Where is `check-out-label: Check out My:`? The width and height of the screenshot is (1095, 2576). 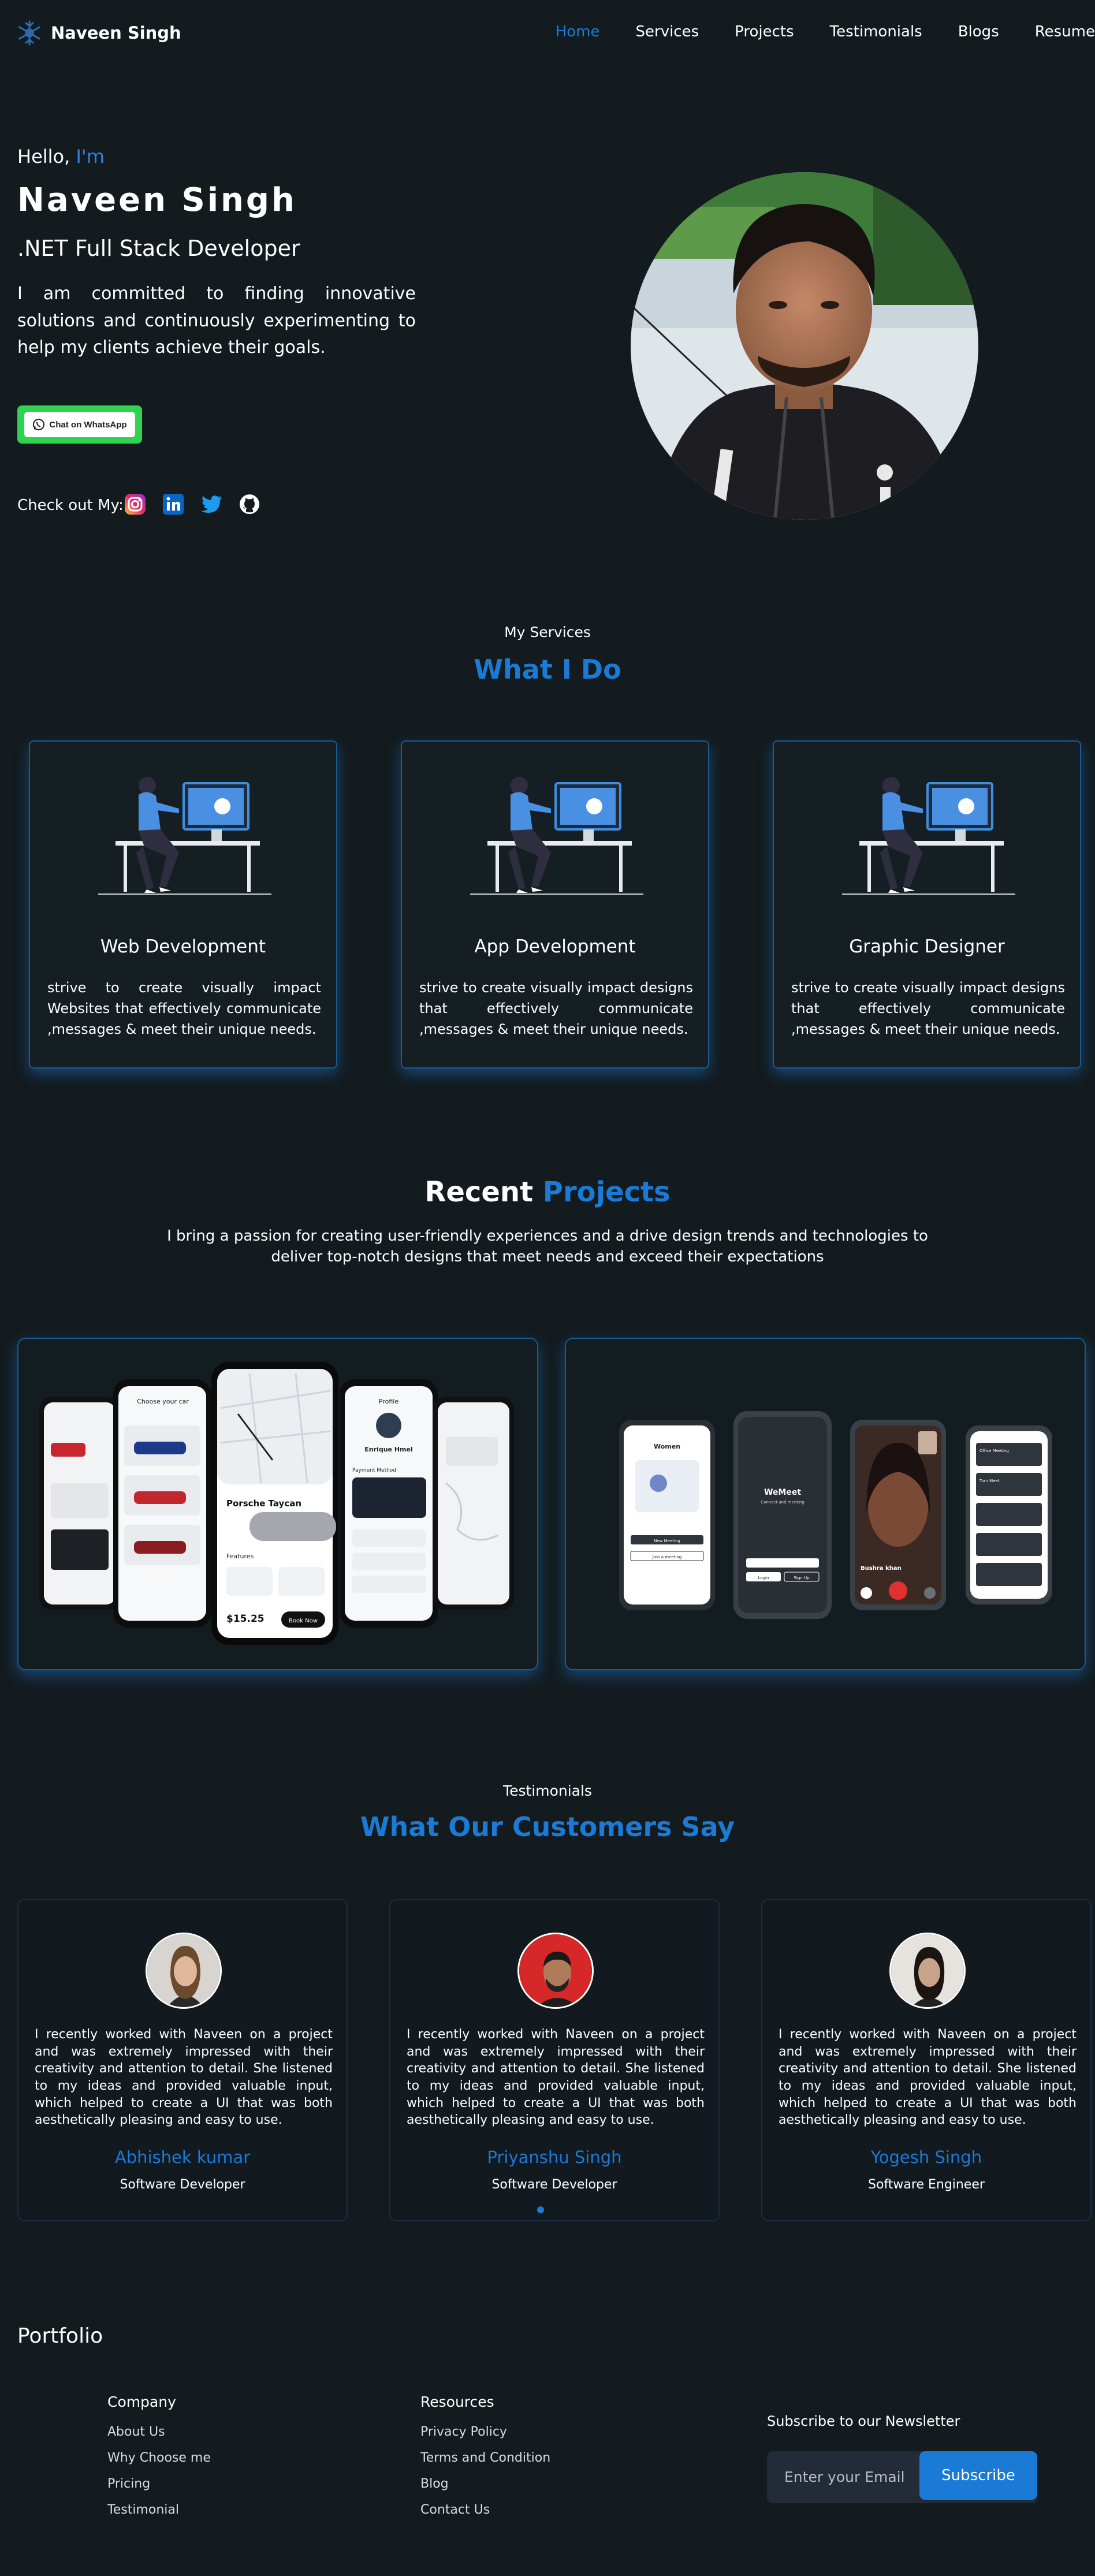 check-out-label: Check out My: is located at coordinates (70, 506).